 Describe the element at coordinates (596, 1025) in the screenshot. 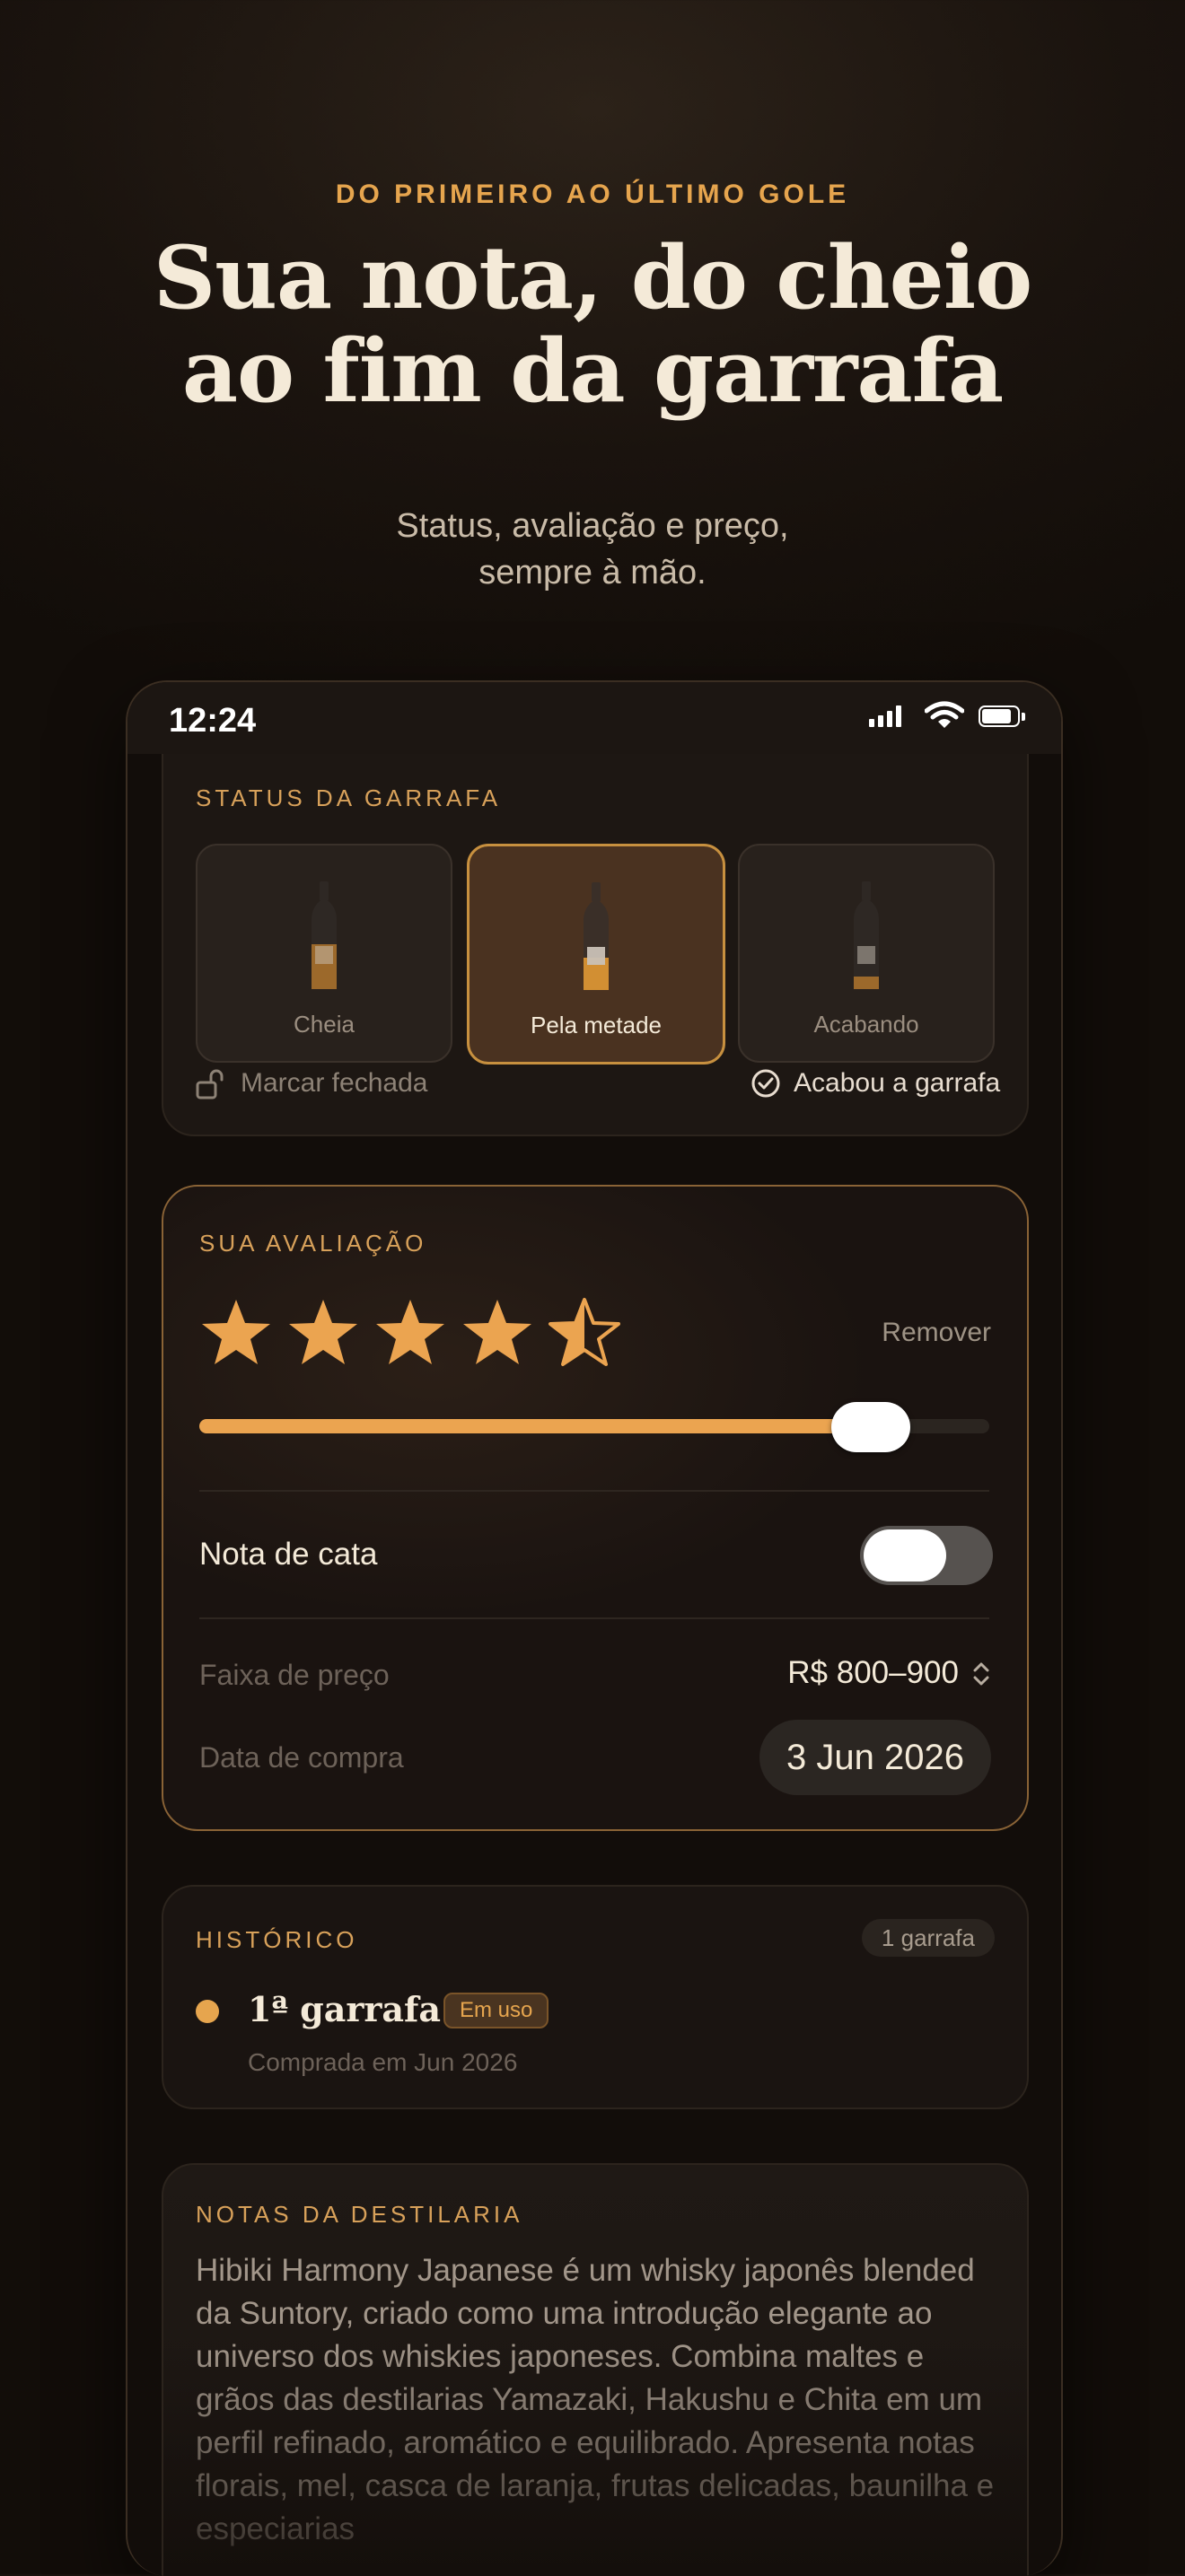

I see `bottle-status-option-label: Pela metade` at that location.